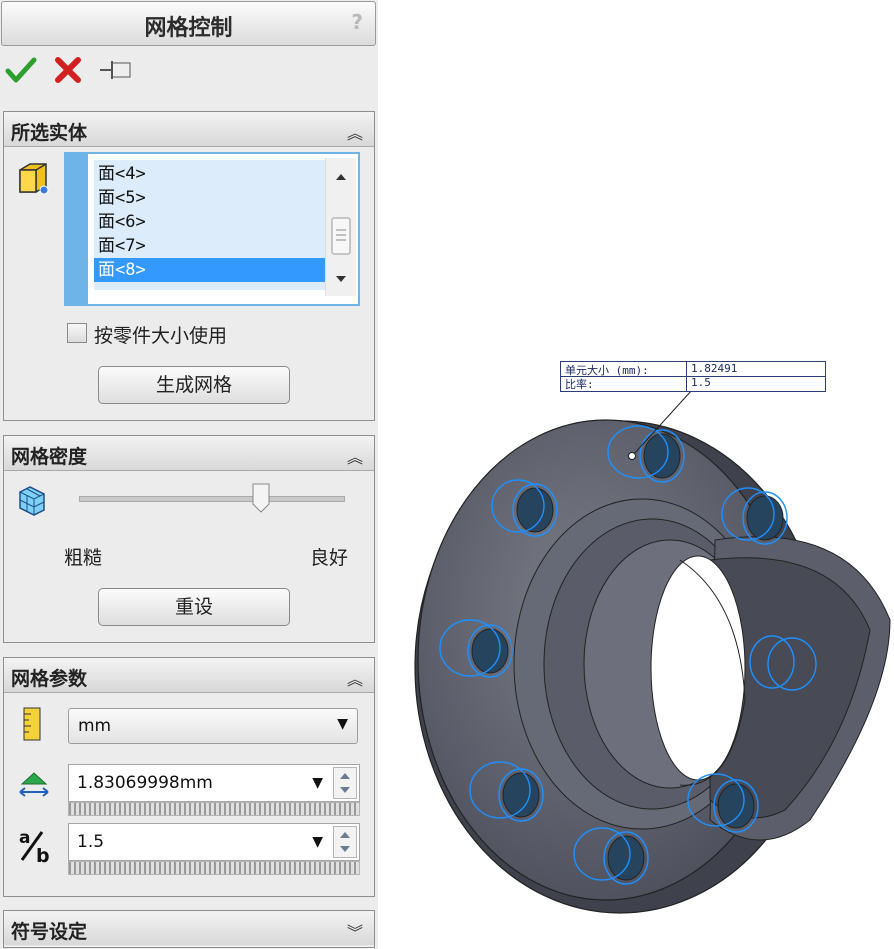 The image size is (894, 949). I want to click on mesh-parameters-header: 网格参数 ︽, so click(189, 675).